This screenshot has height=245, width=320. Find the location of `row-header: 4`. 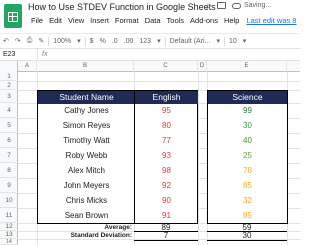

row-header: 4 is located at coordinates (9, 110).